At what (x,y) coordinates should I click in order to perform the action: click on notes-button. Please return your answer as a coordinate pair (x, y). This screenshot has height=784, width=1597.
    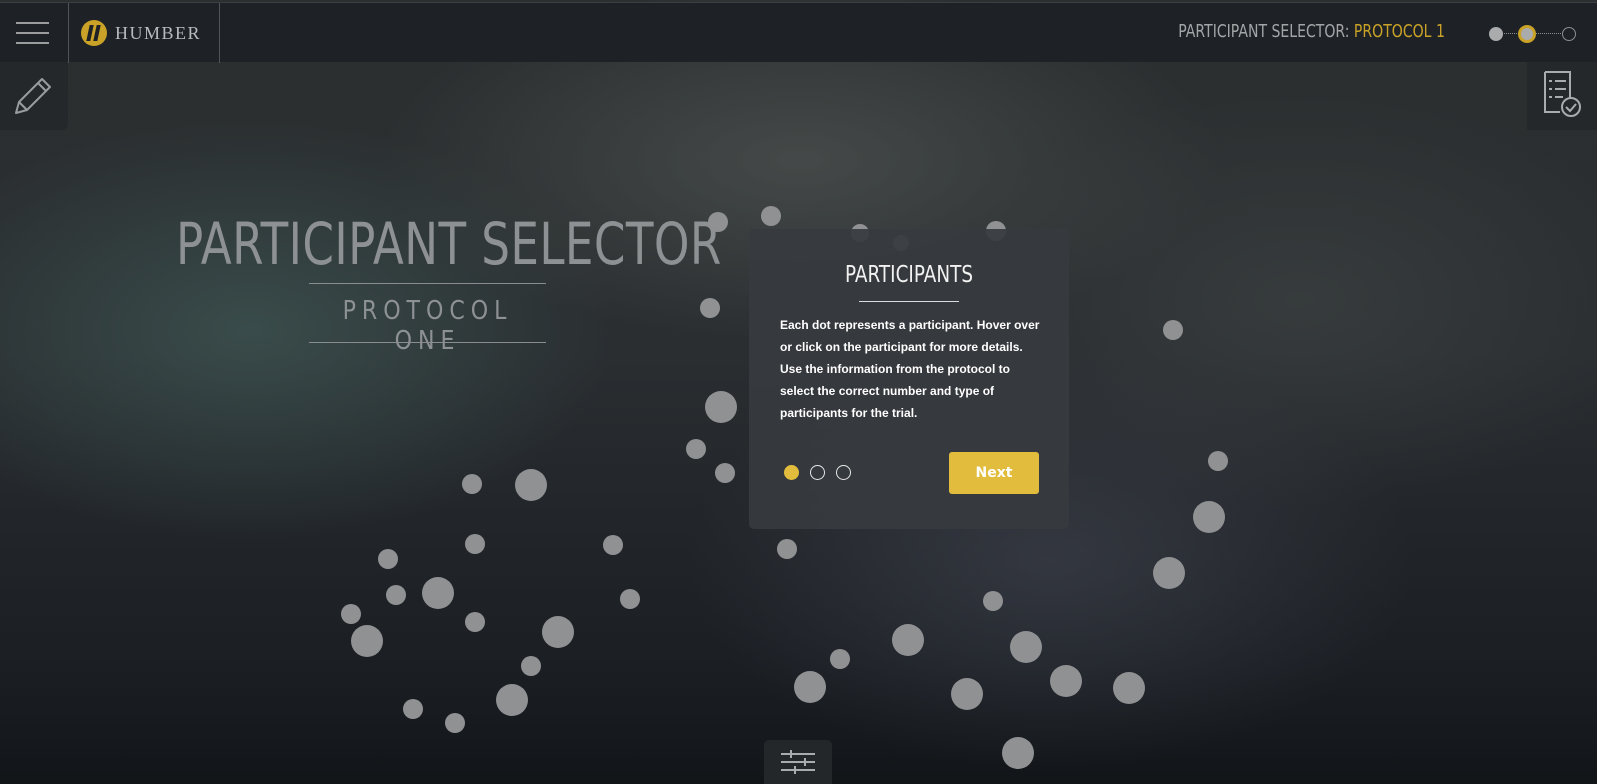
    Looking at the image, I should click on (34, 96).